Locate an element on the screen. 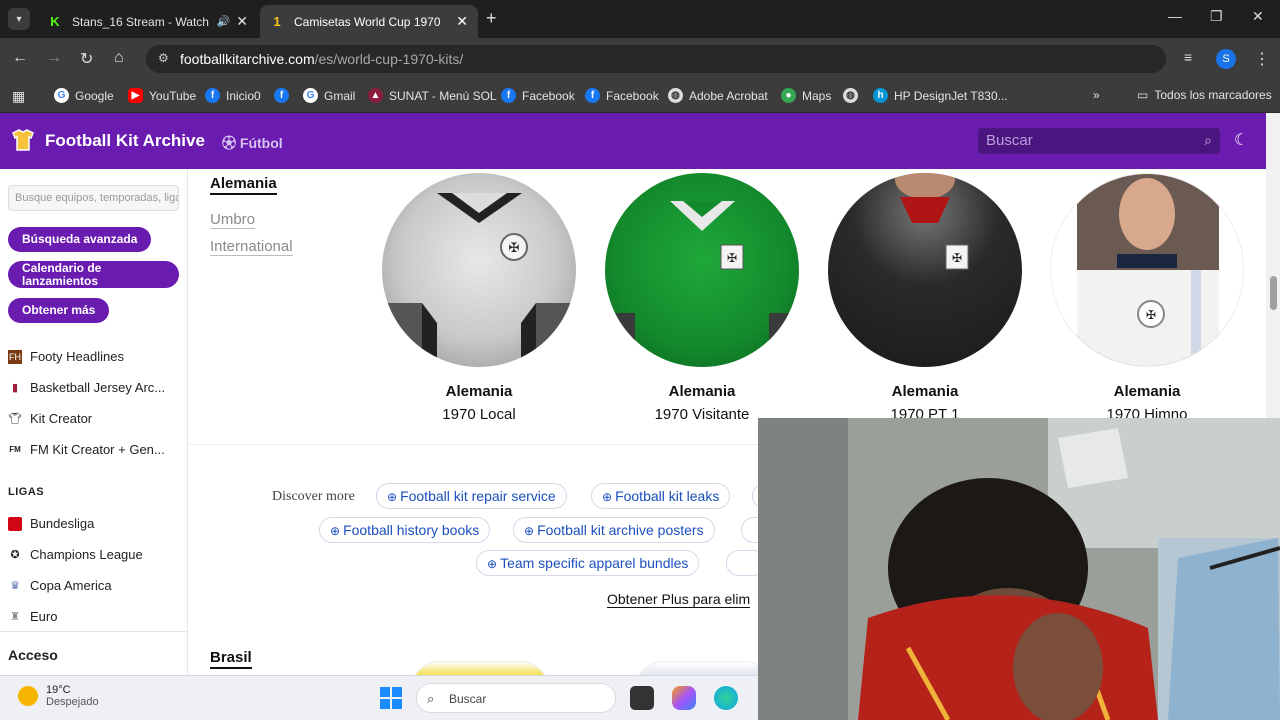 The width and height of the screenshot is (1280, 720). shirt-logo-icon is located at coordinates (23, 140).